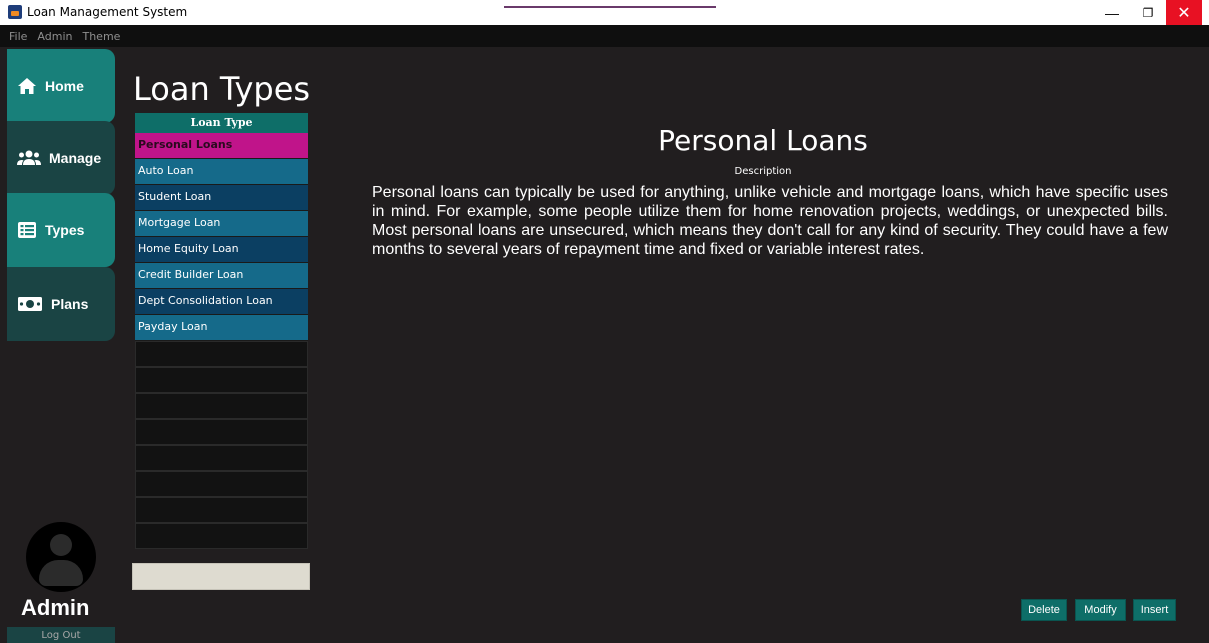 Image resolution: width=1209 pixels, height=643 pixels. Describe the element at coordinates (221, 276) in the screenshot. I see `table-row: Credit Builder Loan` at that location.